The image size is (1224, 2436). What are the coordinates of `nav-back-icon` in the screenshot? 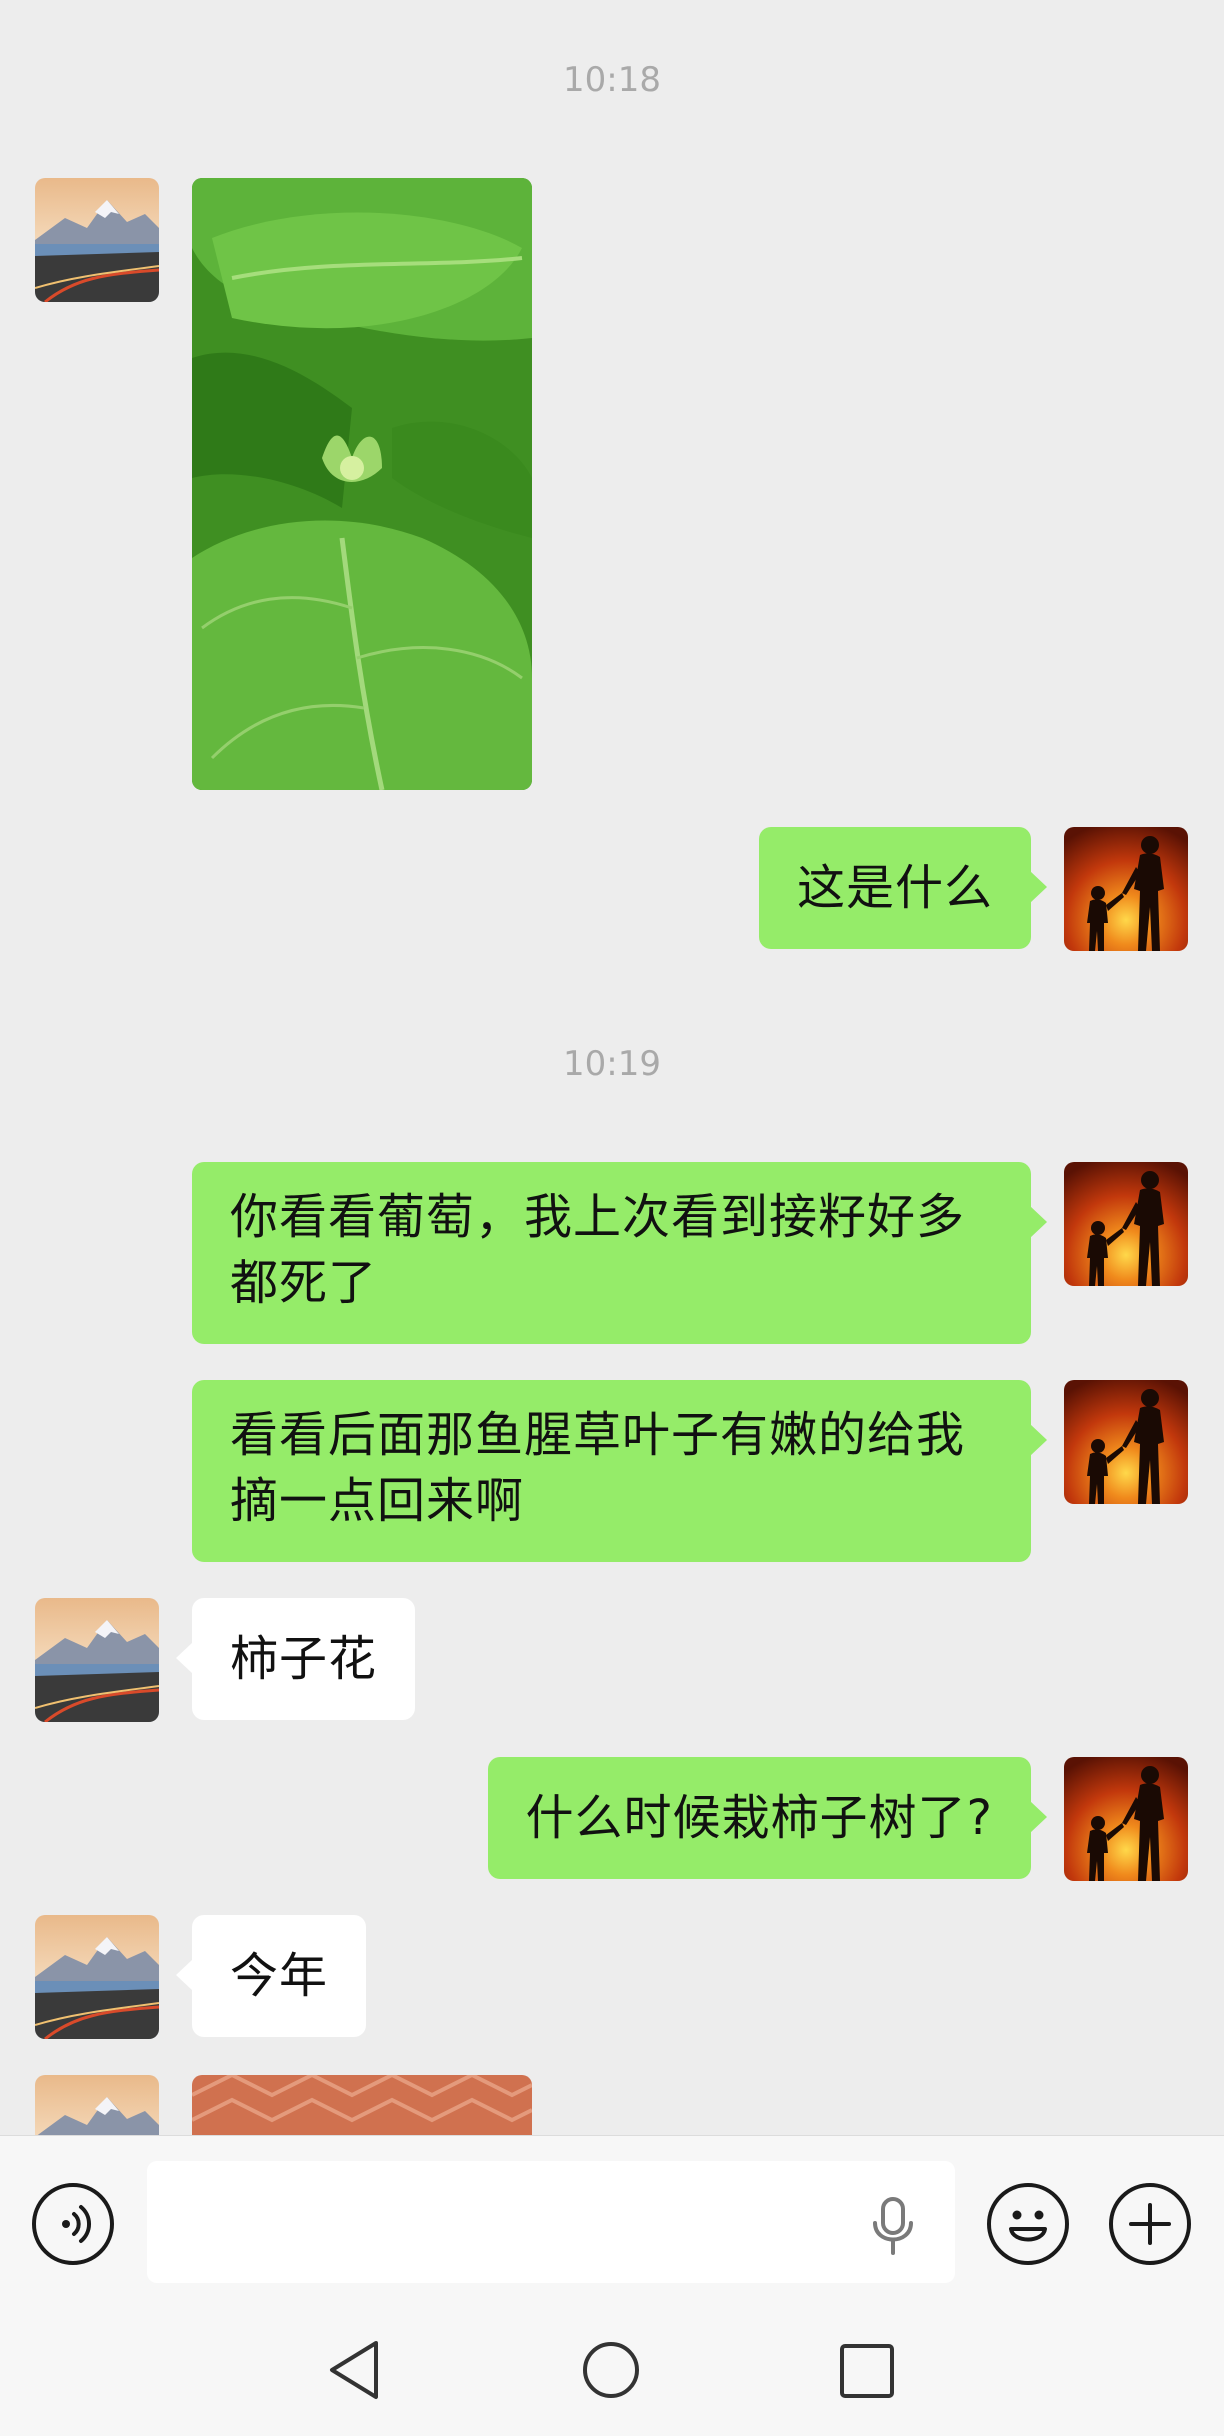 It's located at (354, 2370).